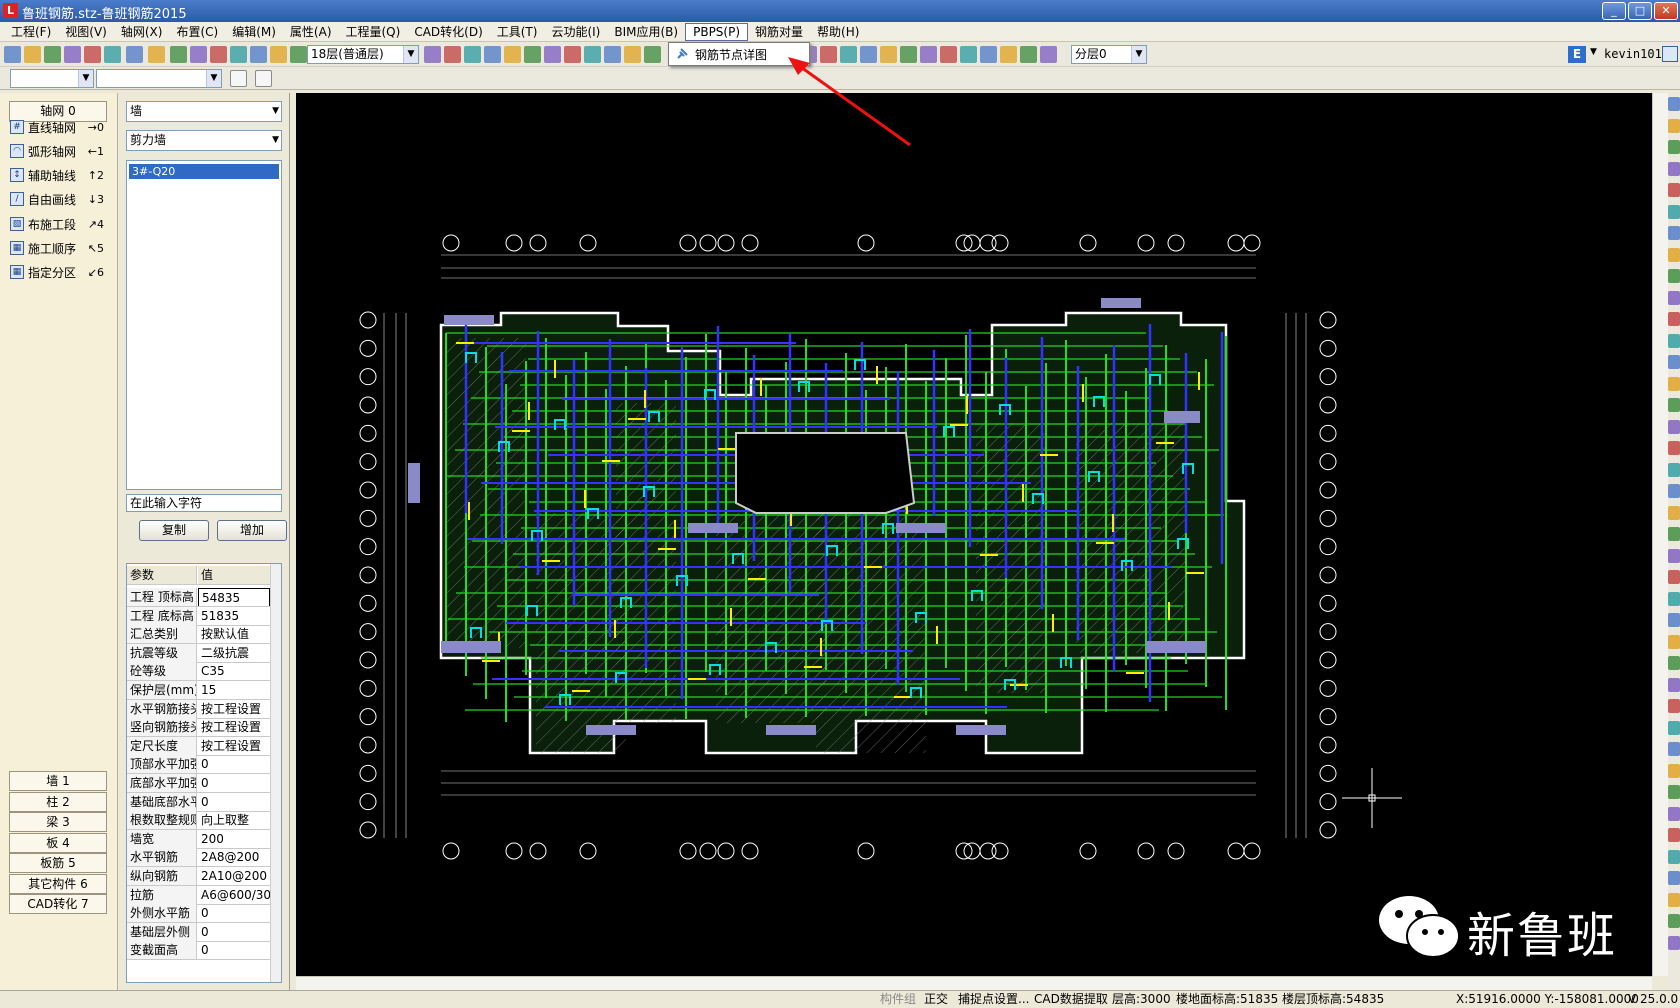 The height and width of the screenshot is (1008, 1680). Describe the element at coordinates (1577, 54) in the screenshot. I see `e-logo-icon: E` at that location.